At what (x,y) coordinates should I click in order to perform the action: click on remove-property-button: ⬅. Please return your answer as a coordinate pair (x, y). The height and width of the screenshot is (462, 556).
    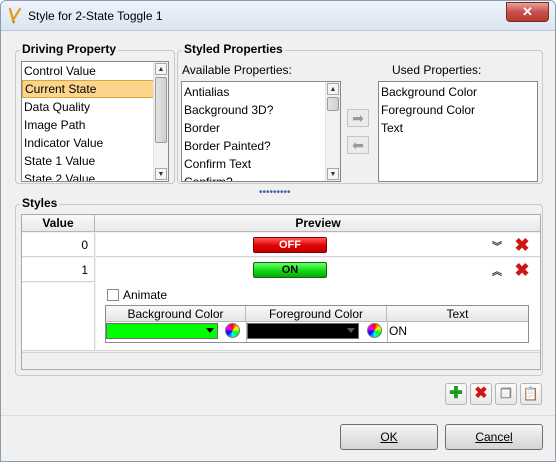
    Looking at the image, I should click on (358, 145).